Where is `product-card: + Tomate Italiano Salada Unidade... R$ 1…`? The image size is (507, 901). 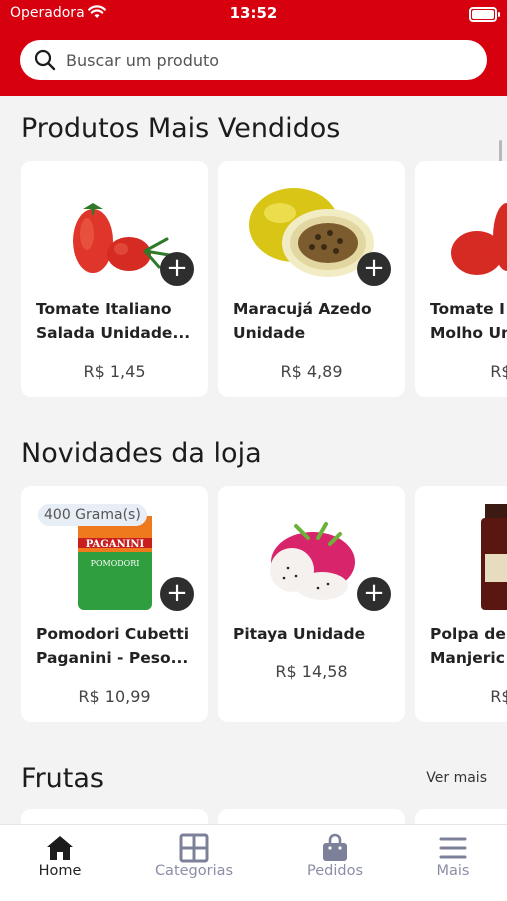 product-card: + Tomate Italiano Salada Unidade... R$ 1… is located at coordinates (114, 279).